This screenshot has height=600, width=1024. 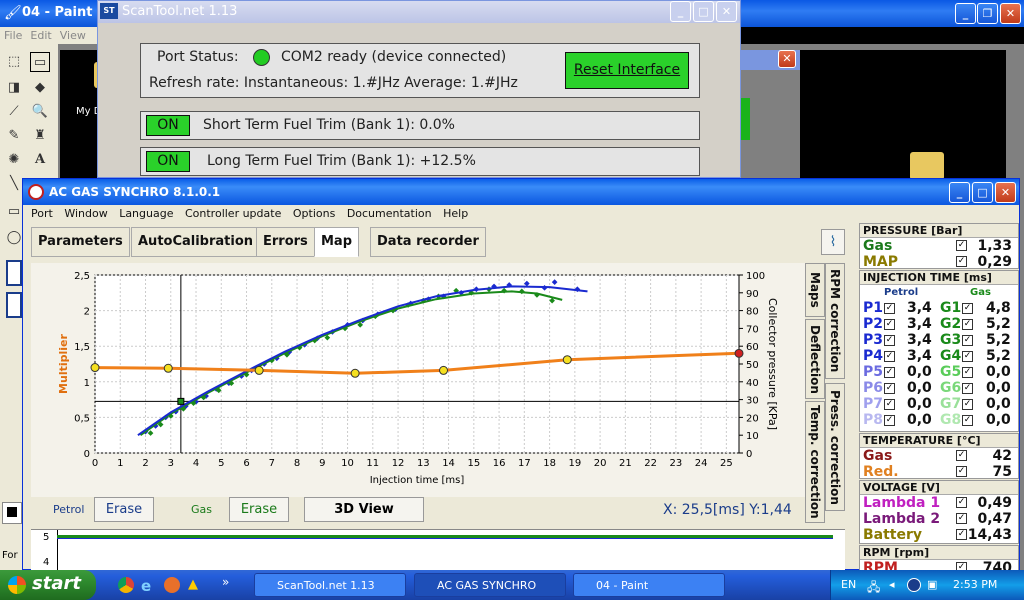 I want to click on menu-language: Language, so click(x=146, y=214).